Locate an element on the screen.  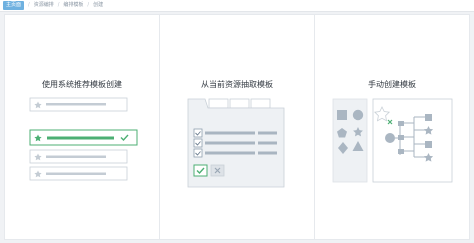
template-list-row-selected is located at coordinates (83, 137).